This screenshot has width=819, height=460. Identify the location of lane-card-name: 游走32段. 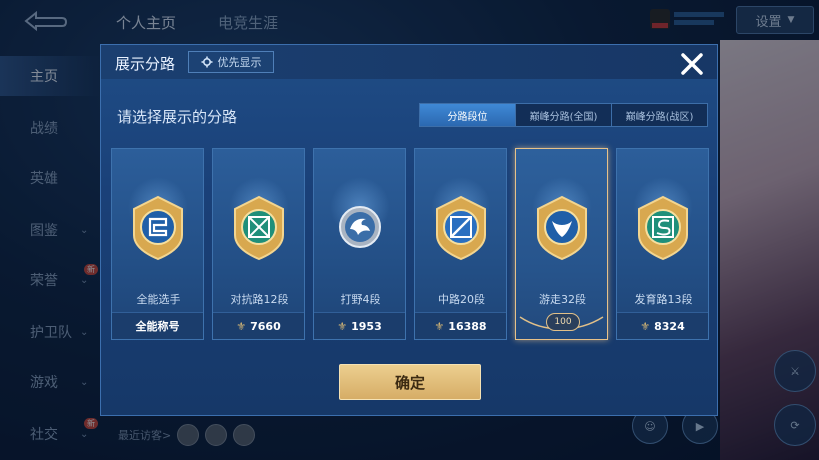
(562, 299).